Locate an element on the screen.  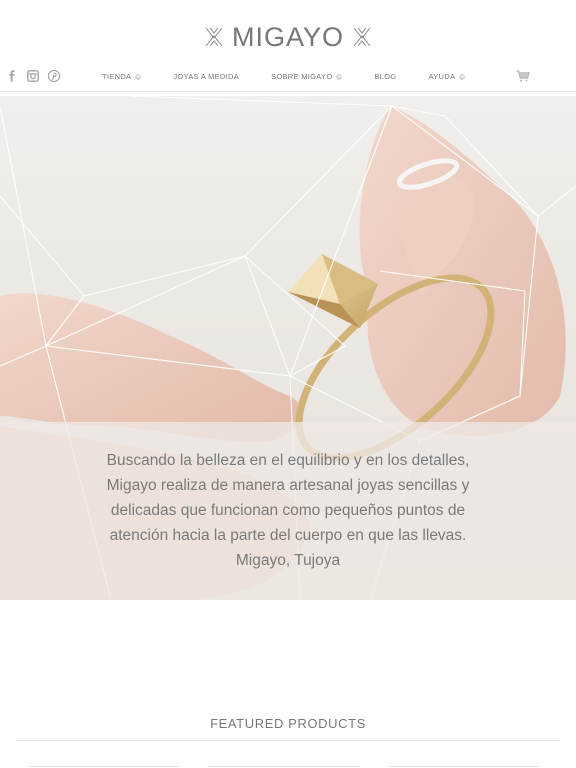
logo-right-mark-icon is located at coordinates (362, 37).